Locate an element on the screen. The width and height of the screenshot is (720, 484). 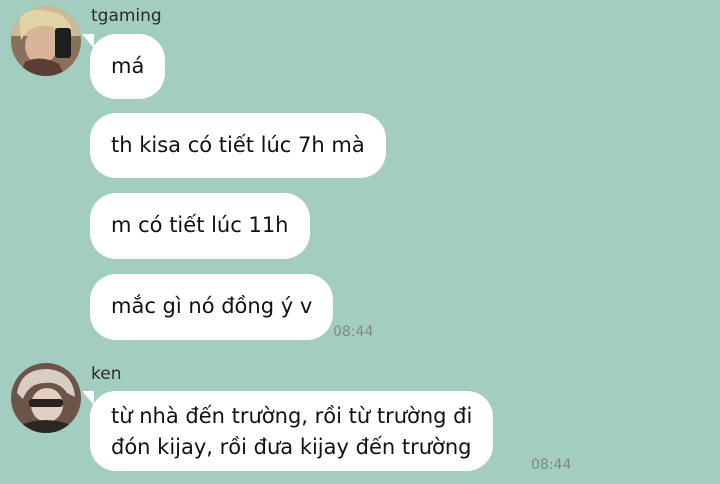
message-text: th kisa có tiết lúc 7h mà is located at coordinates (238, 145).